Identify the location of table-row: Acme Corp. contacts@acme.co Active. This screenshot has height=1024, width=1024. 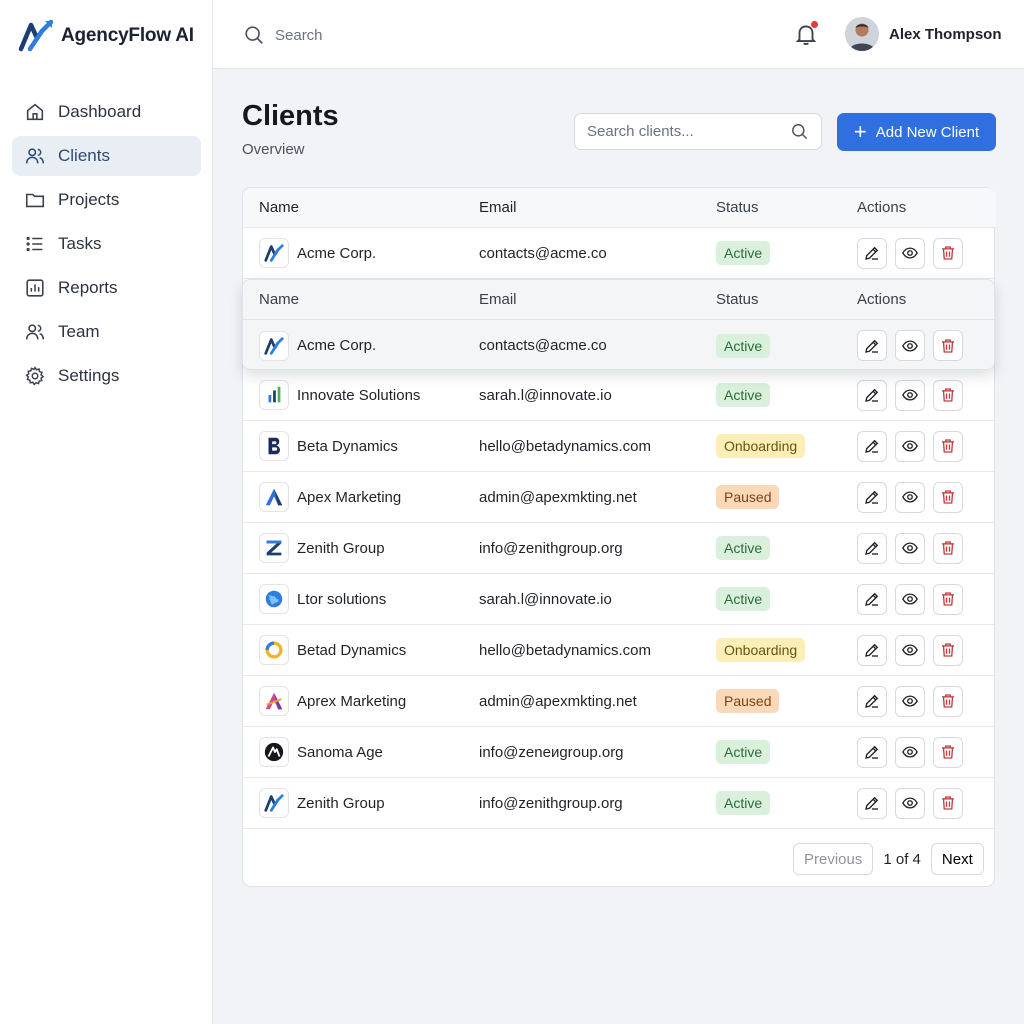
(619, 253).